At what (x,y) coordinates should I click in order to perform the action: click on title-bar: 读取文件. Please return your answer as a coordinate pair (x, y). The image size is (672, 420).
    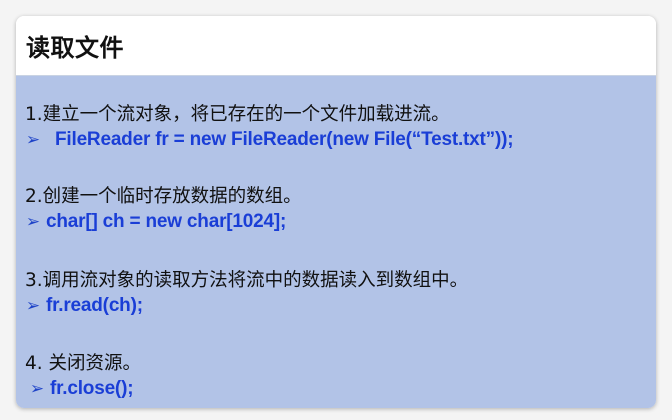
    Looking at the image, I should click on (336, 46).